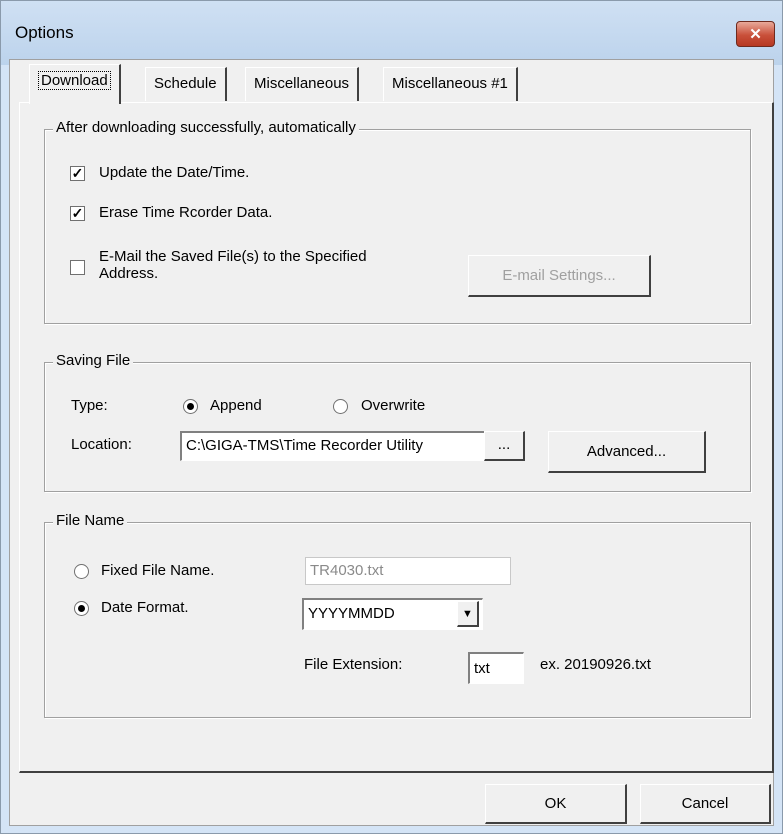 The image size is (783, 834). What do you see at coordinates (74, 80) in the screenshot?
I see `tab-download-label: Download` at bounding box center [74, 80].